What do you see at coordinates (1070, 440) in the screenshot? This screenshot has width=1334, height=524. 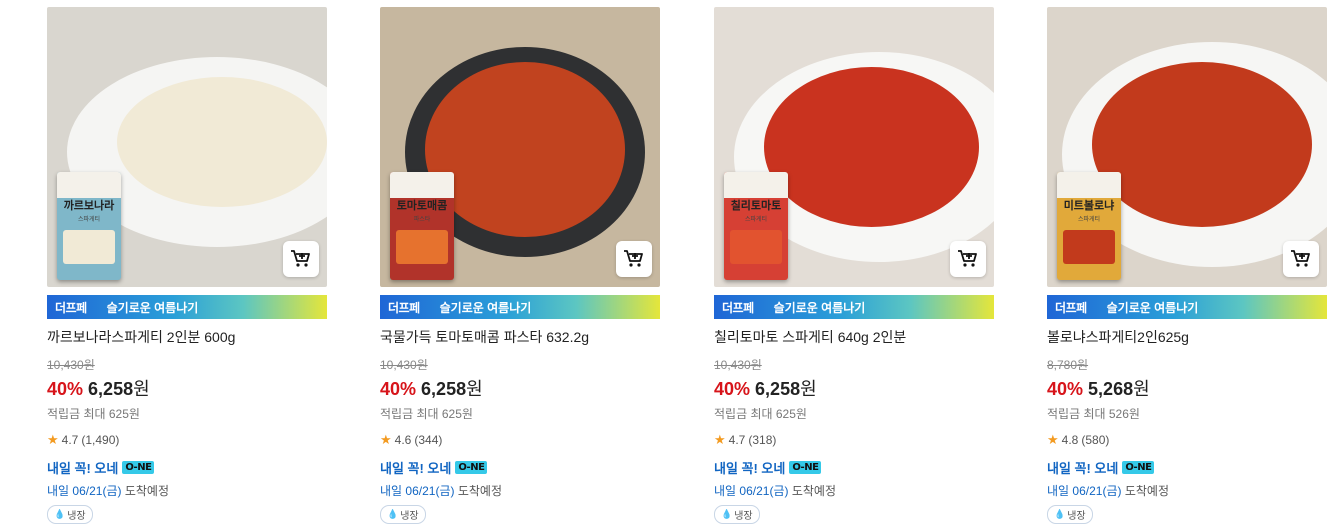 I see `rating-score: 4.8` at bounding box center [1070, 440].